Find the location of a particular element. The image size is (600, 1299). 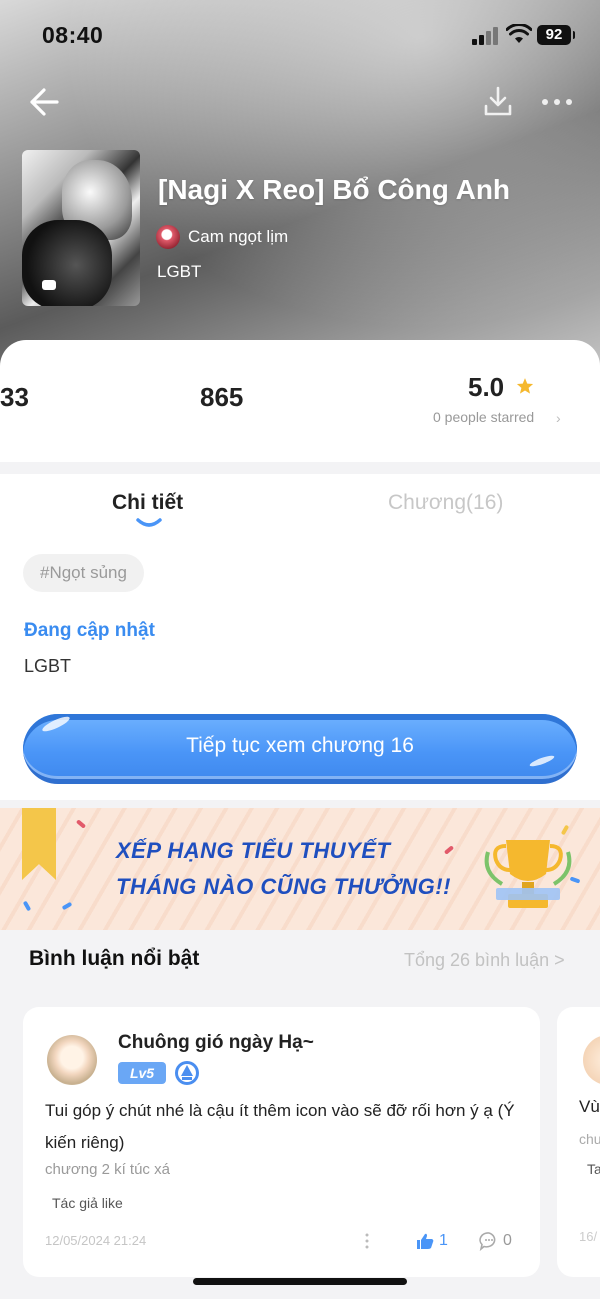

more-dots-icon is located at coordinates (557, 102).